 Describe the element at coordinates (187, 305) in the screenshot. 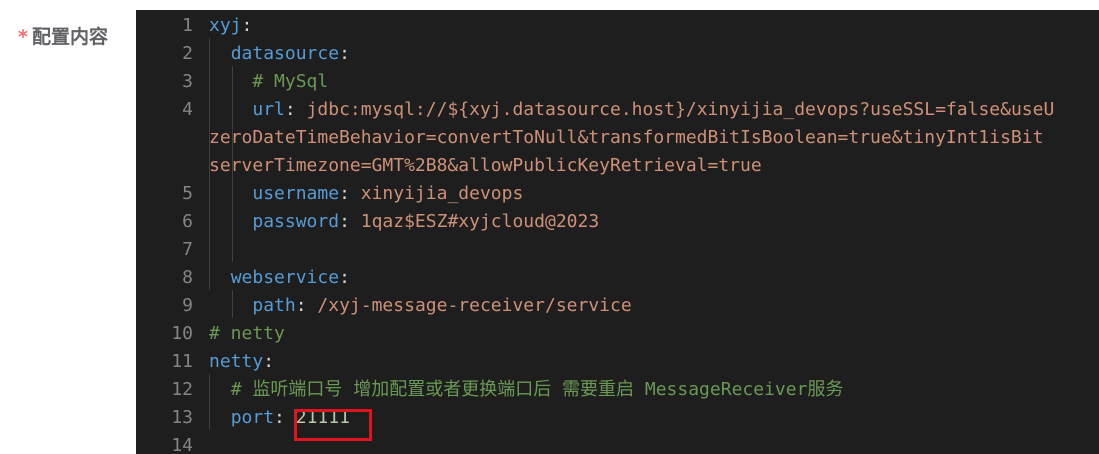

I see `line-number: 9` at that location.